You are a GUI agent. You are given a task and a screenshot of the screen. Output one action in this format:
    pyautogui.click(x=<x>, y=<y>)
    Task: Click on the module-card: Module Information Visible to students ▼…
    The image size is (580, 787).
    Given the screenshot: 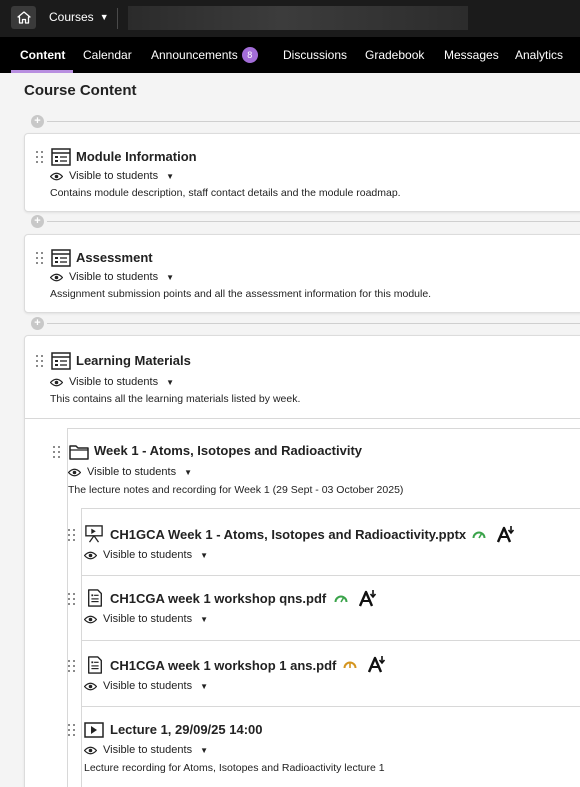 What is the action you would take?
    pyautogui.click(x=302, y=172)
    